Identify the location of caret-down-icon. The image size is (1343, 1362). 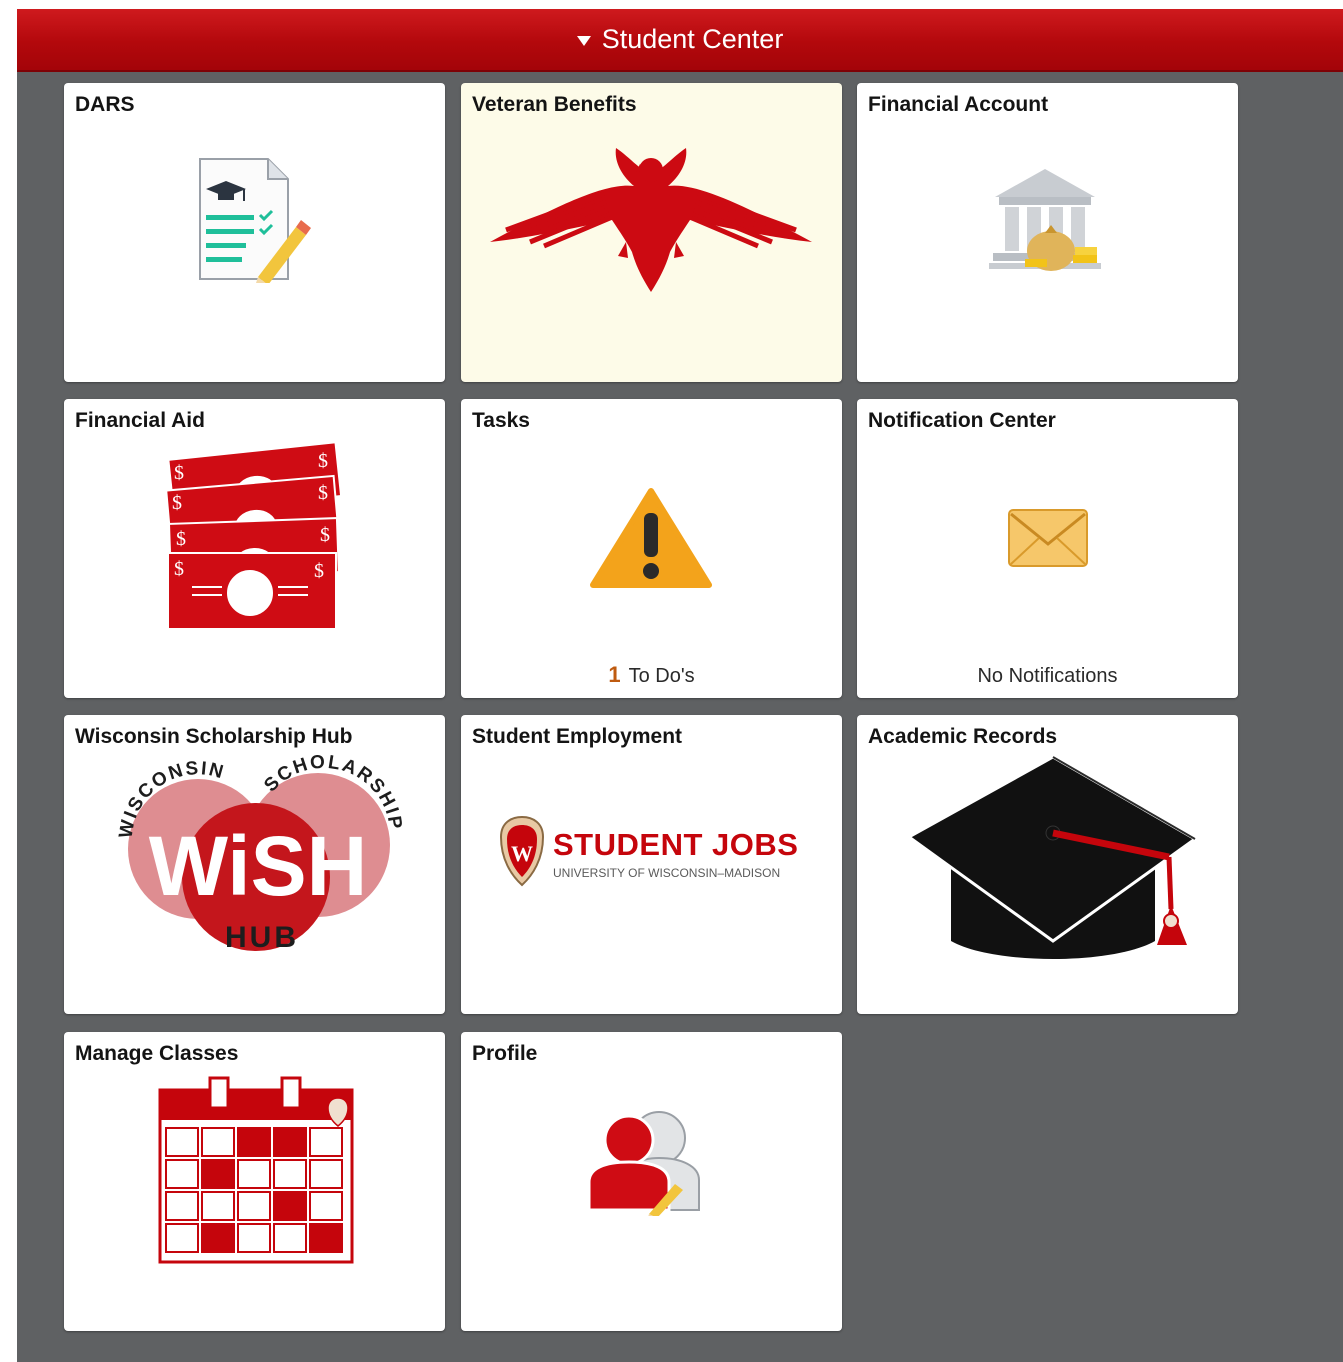
(583, 40).